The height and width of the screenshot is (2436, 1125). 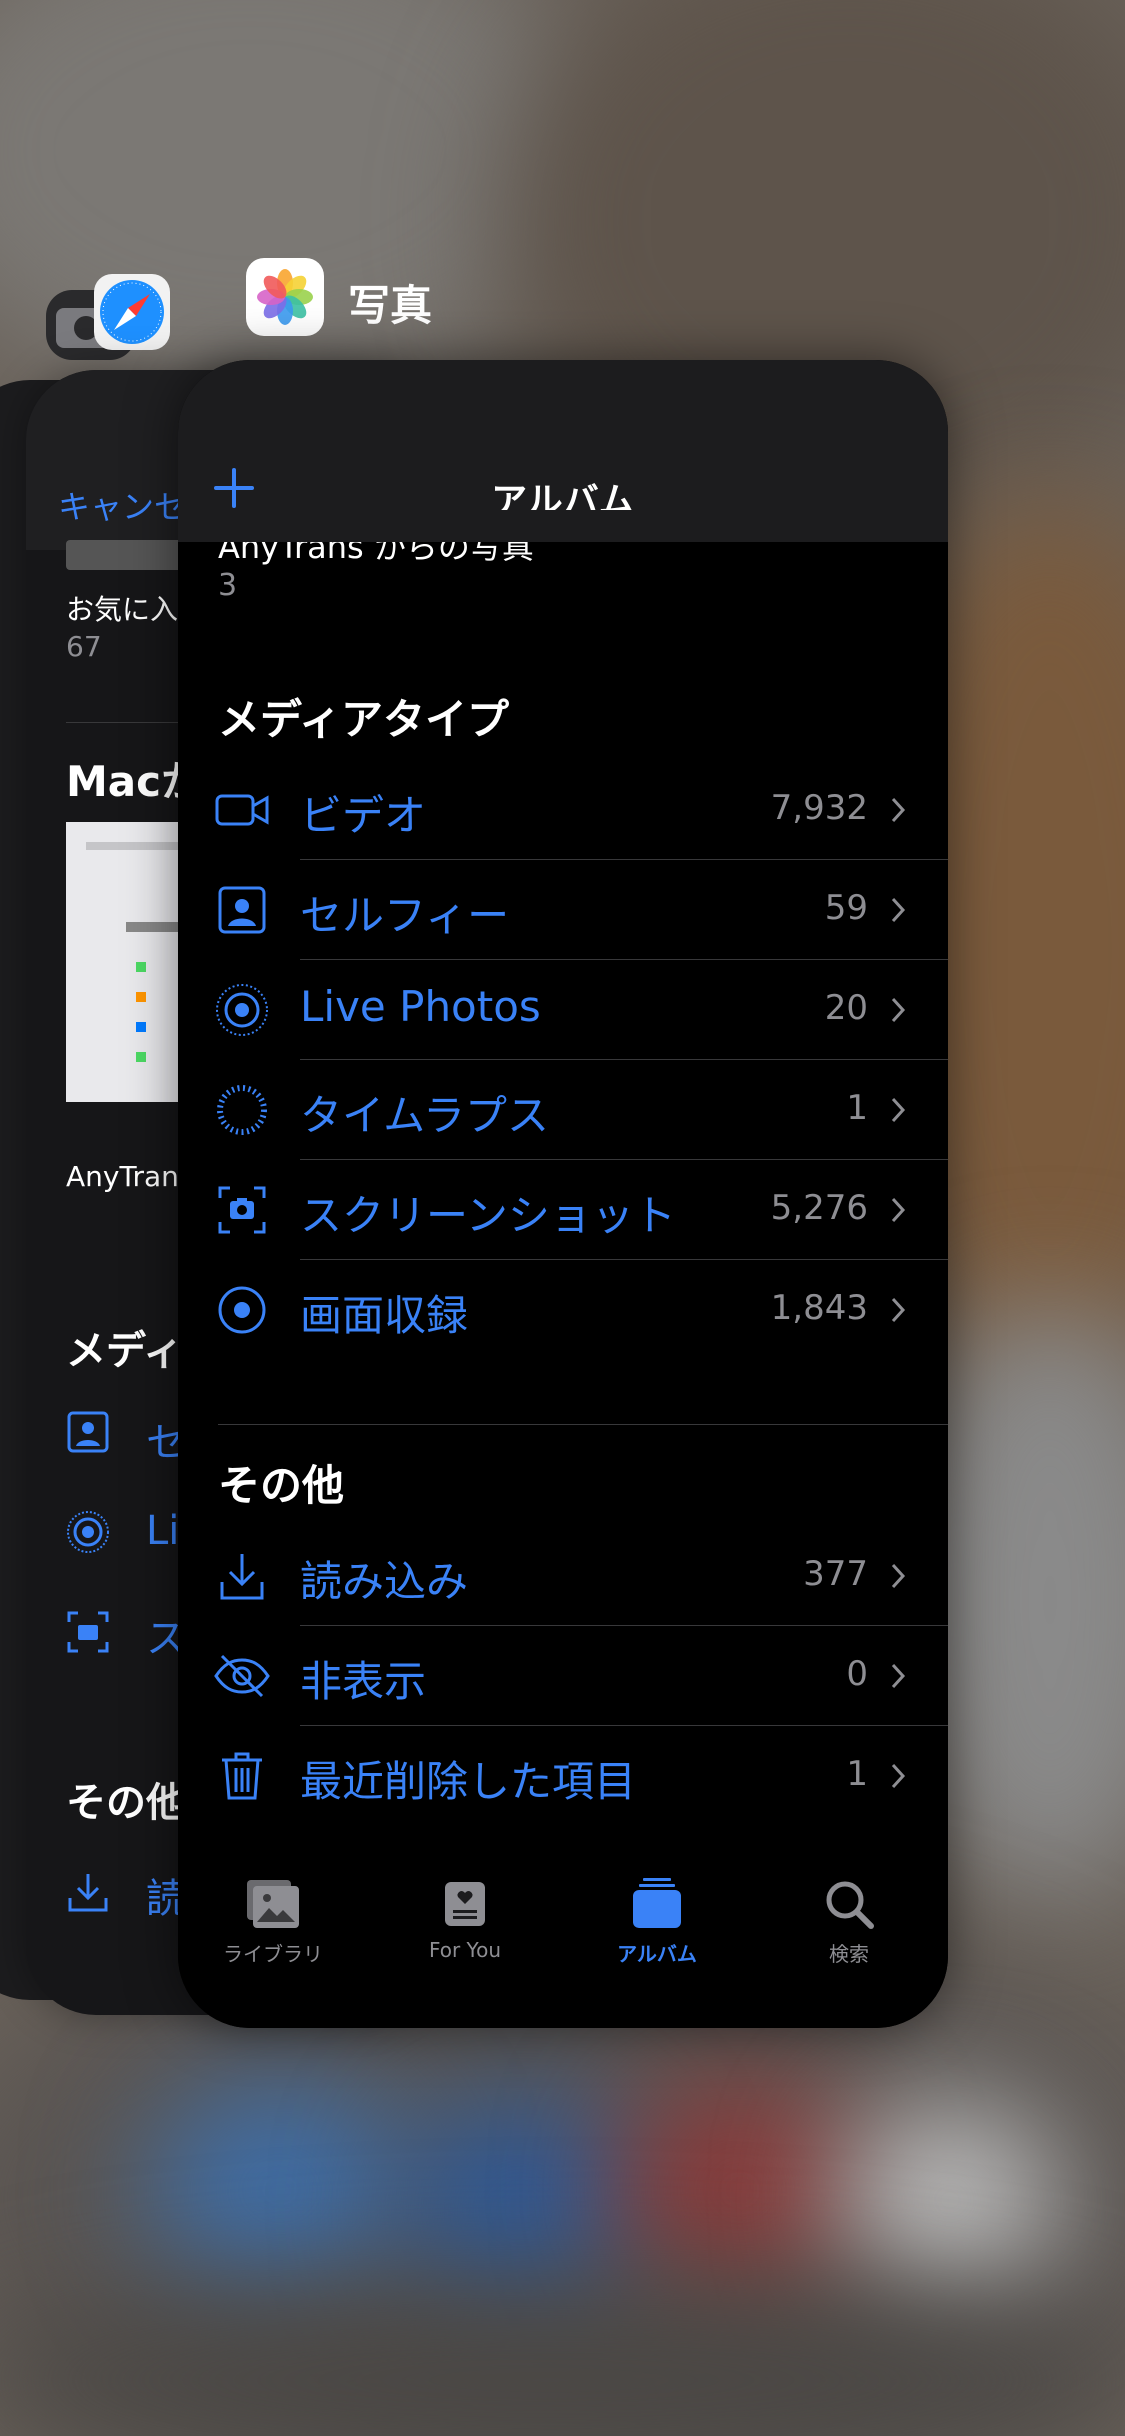 I want to click on library-icon, so click(x=273, y=1904).